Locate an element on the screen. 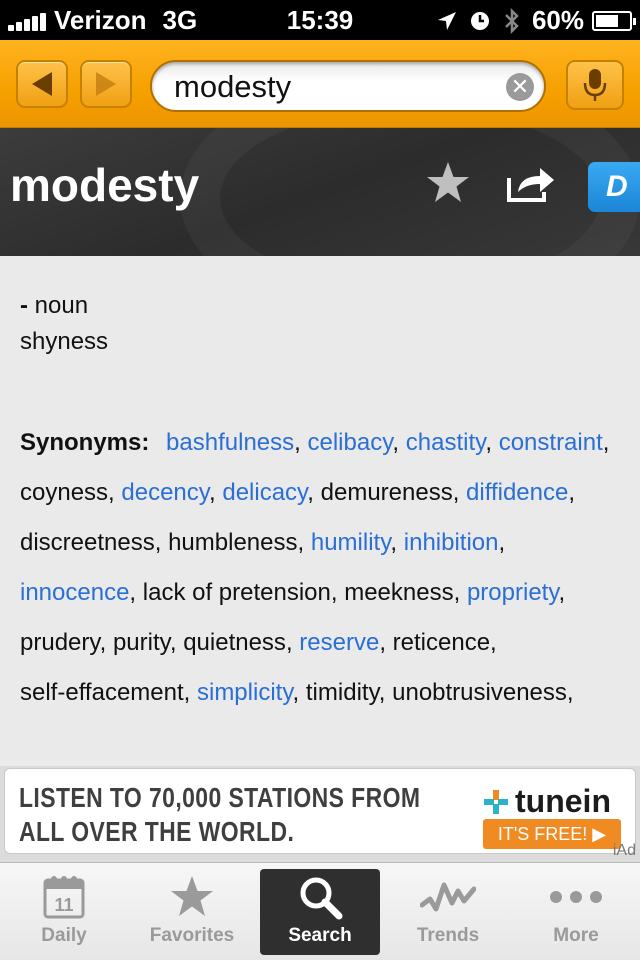 The image size is (640, 960). tab-trends: Trends is located at coordinates (448, 912).